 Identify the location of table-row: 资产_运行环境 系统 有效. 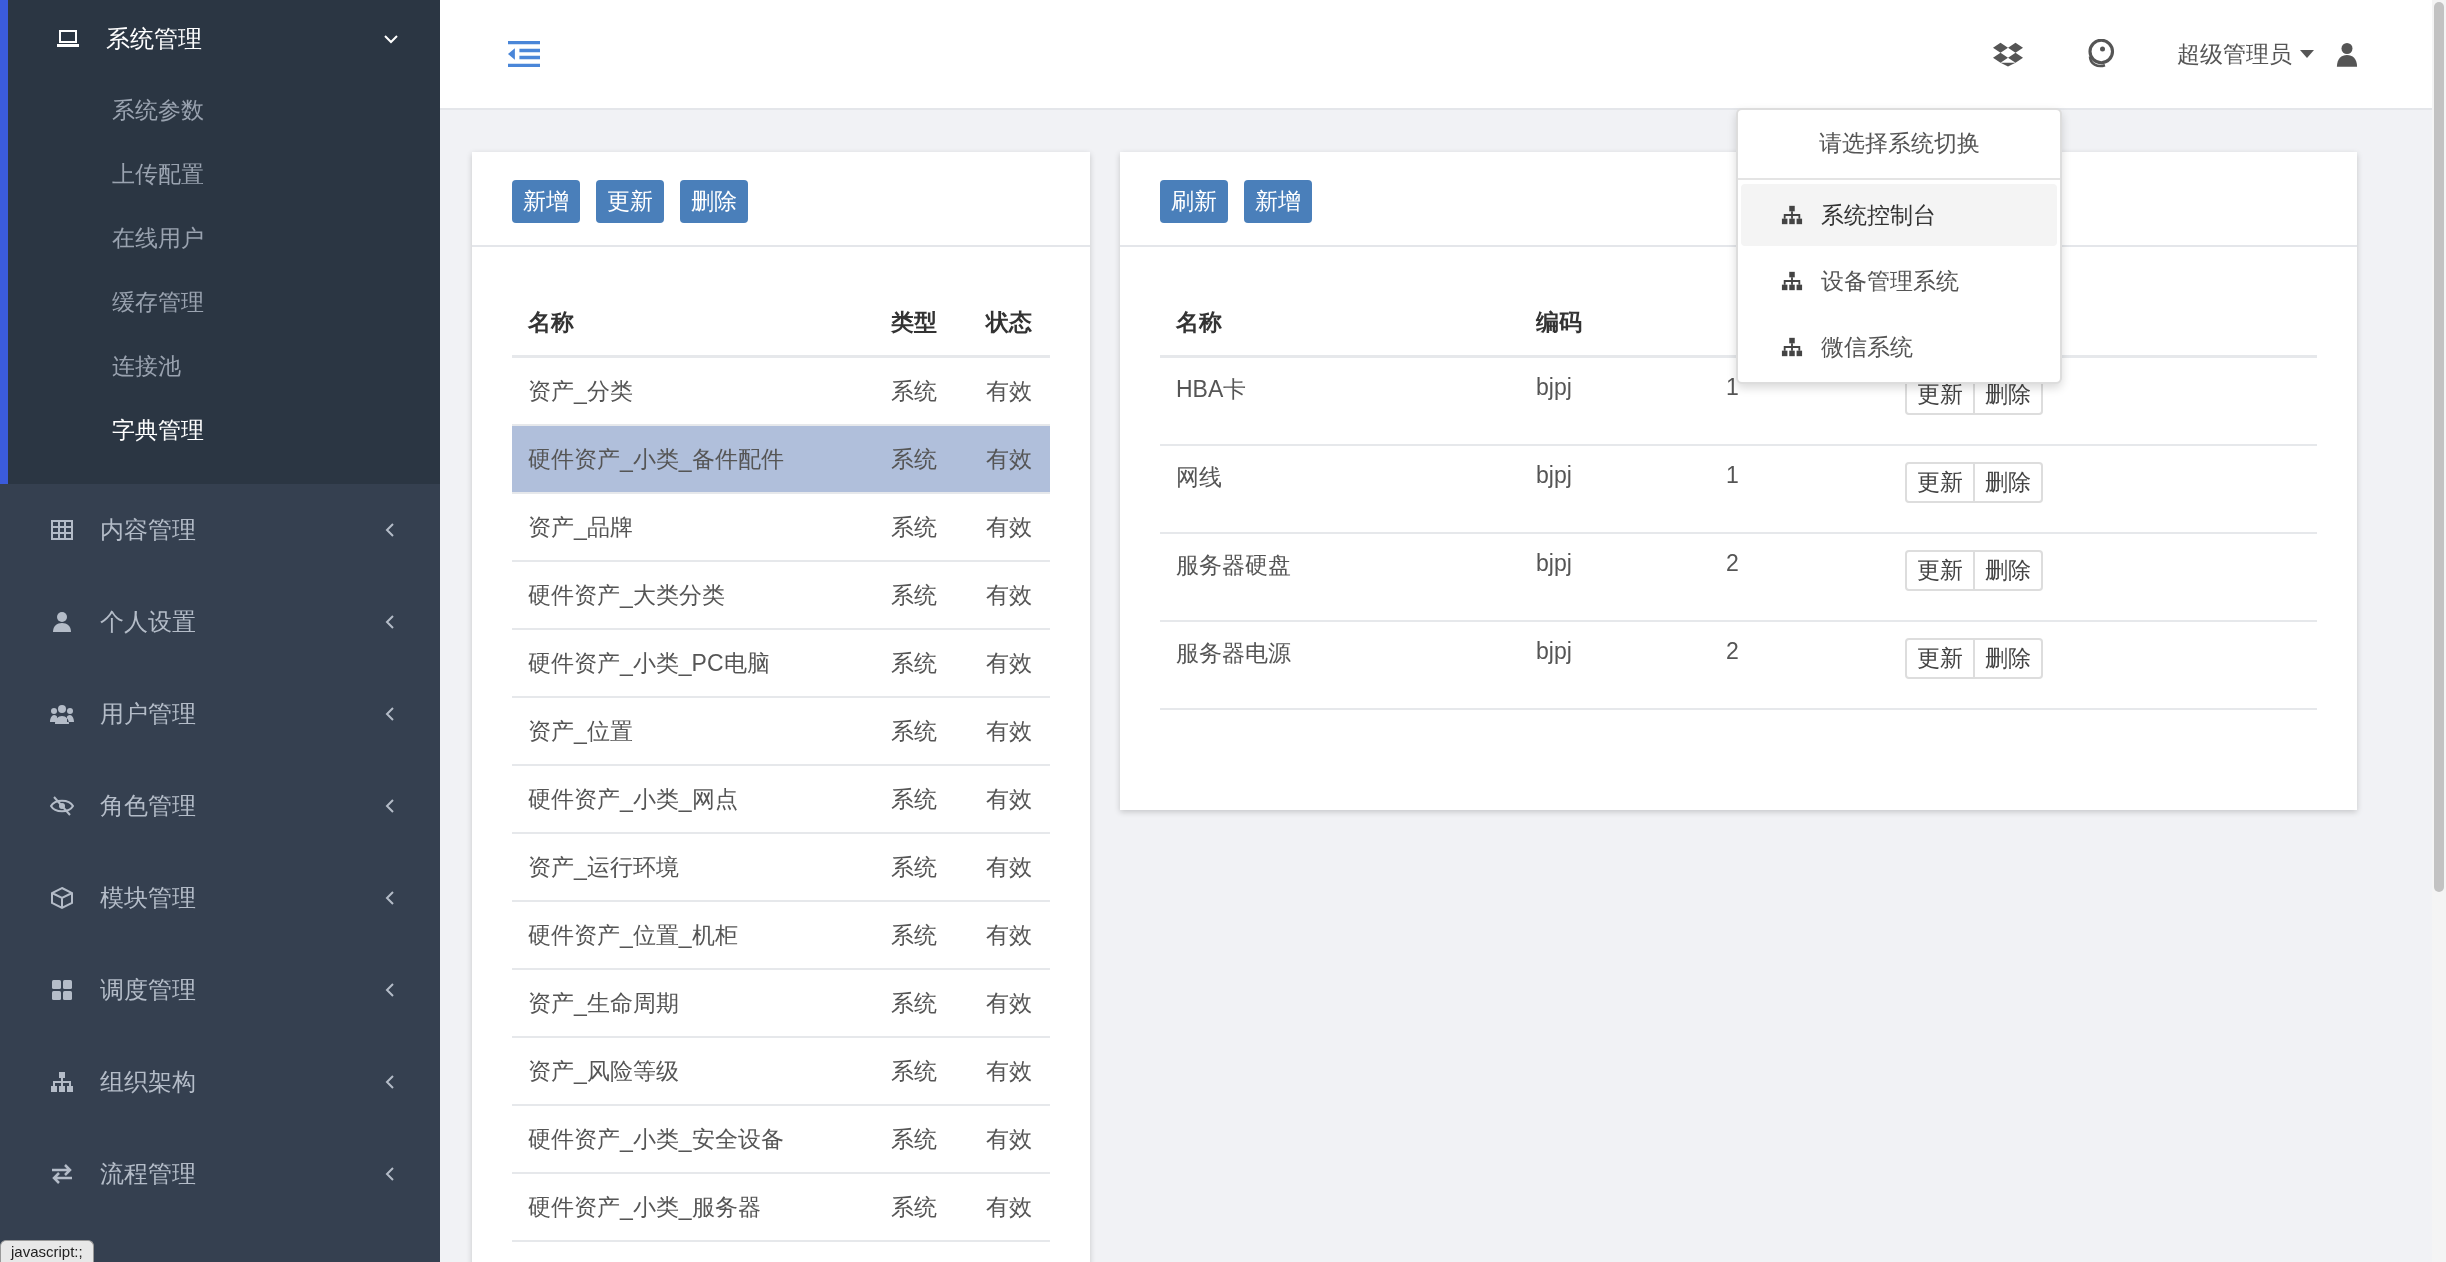
(781, 868).